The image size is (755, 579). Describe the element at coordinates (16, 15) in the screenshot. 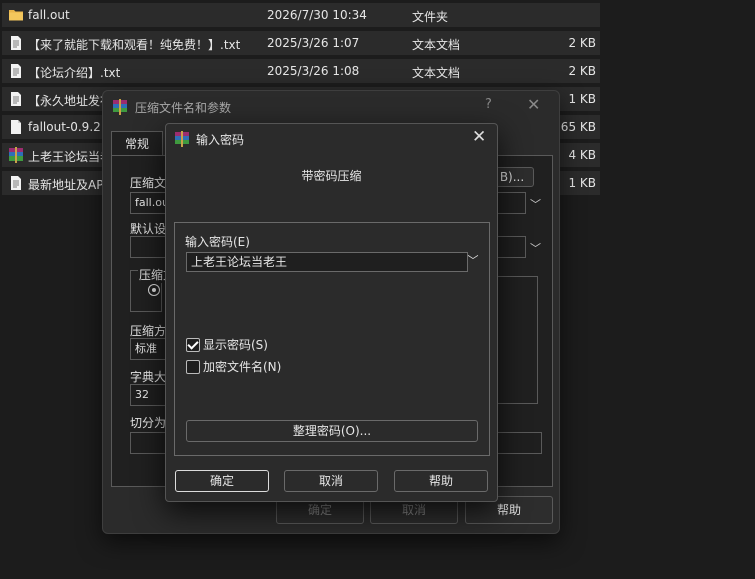

I see `folder-icon` at that location.